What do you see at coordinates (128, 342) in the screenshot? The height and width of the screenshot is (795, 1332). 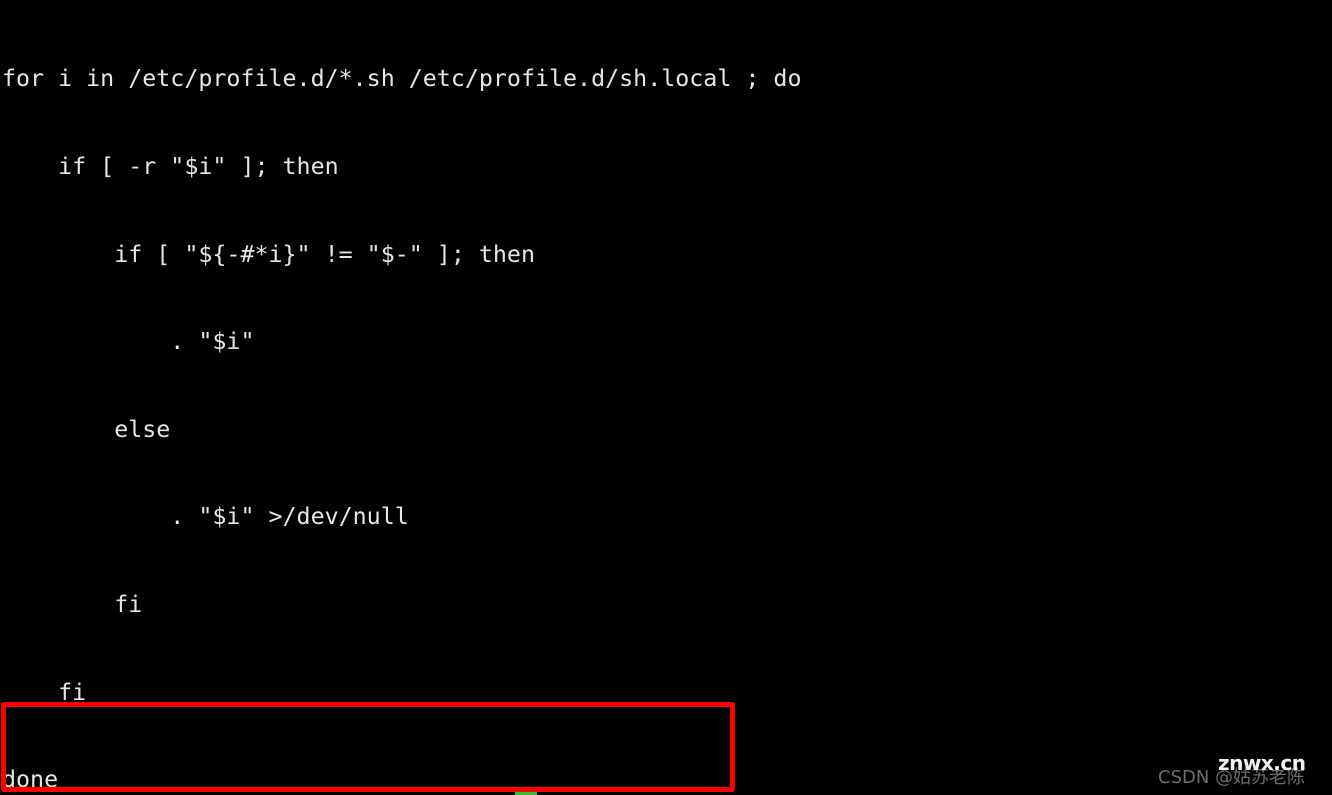 I see `terminal-line: . "$i"` at bounding box center [128, 342].